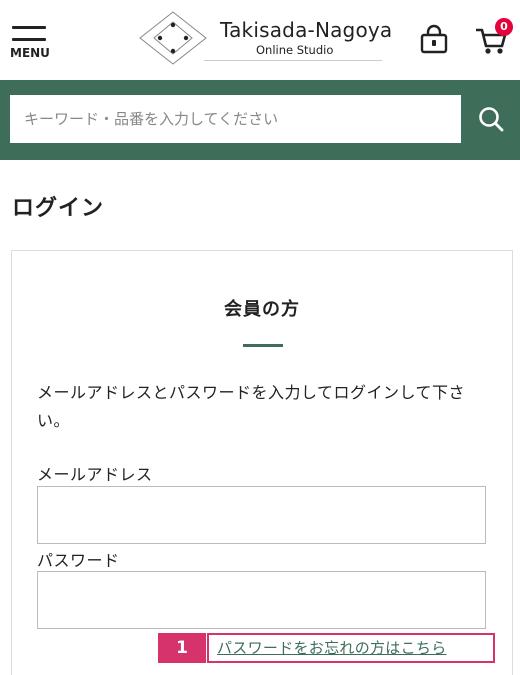 This screenshot has width=520, height=675. I want to click on logo-diamond-icon, so click(173, 38).